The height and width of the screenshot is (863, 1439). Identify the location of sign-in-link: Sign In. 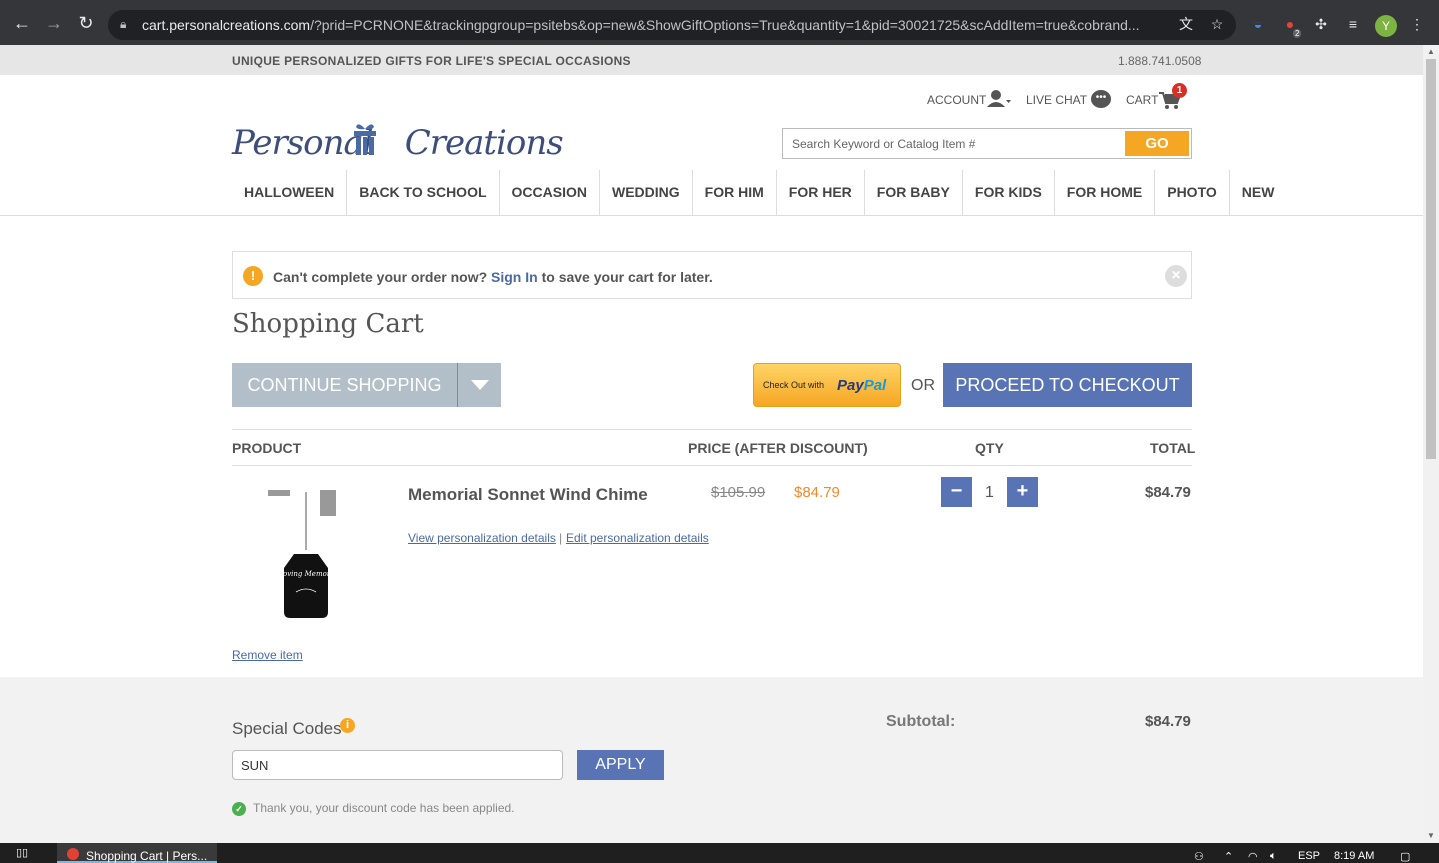
(514, 277).